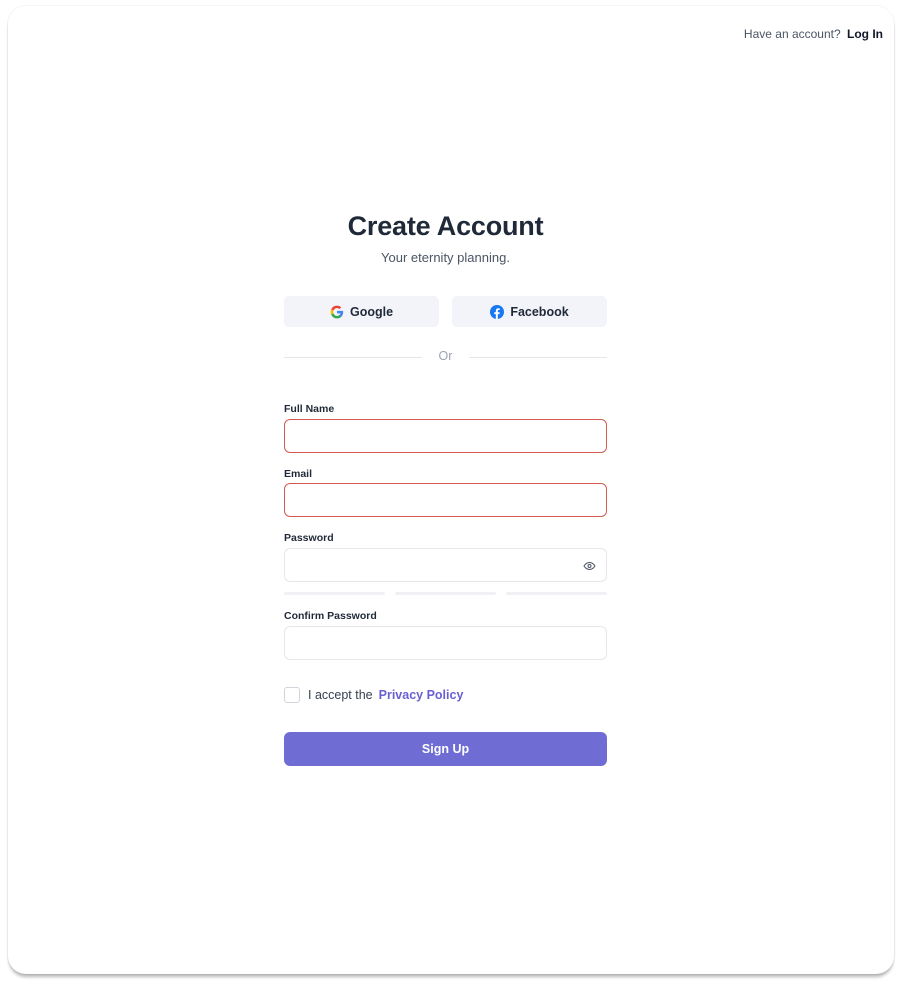  I want to click on privacy-checkbox, so click(292, 695).